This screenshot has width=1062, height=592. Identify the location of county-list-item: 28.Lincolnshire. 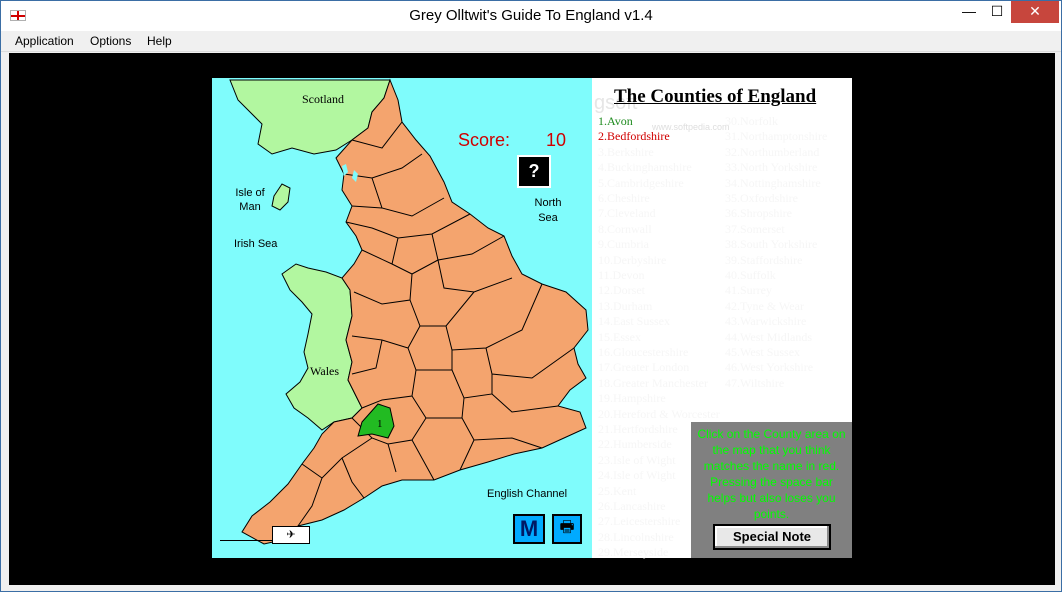
(636, 536).